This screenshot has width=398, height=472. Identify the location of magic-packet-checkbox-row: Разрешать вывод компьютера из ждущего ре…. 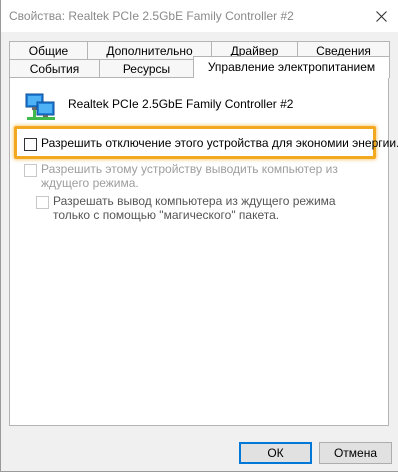
(201, 208).